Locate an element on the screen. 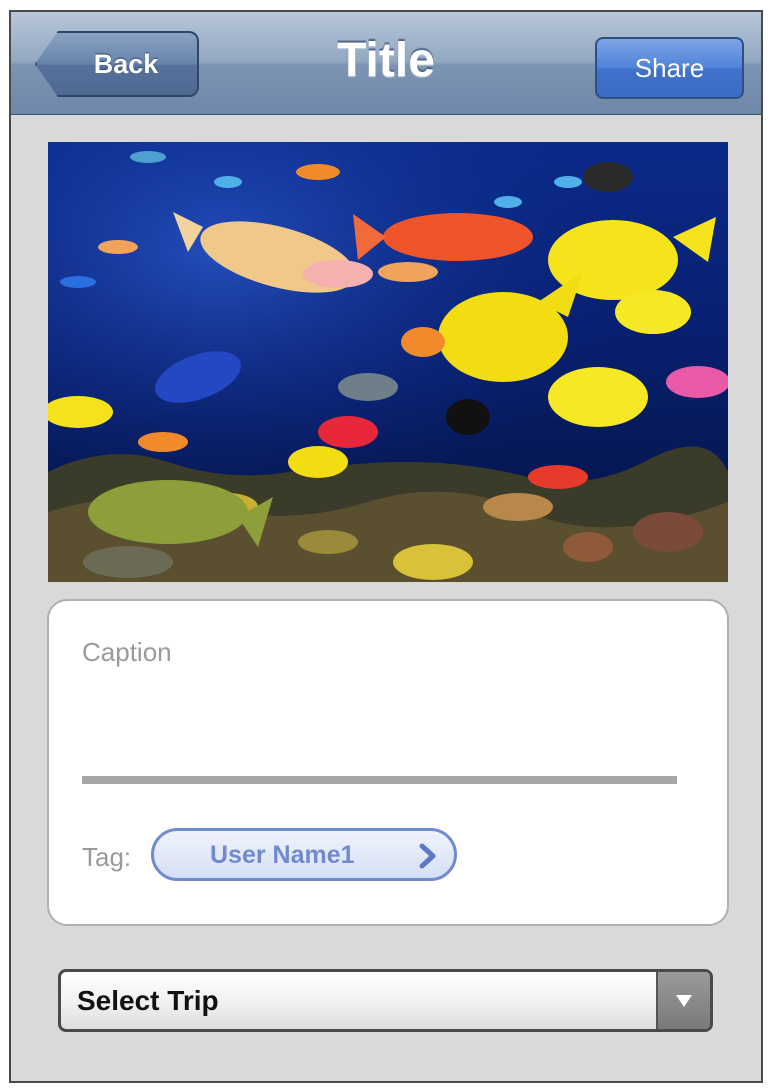 This screenshot has height=1092, width=772. back-button-label: Back is located at coordinates (126, 63).